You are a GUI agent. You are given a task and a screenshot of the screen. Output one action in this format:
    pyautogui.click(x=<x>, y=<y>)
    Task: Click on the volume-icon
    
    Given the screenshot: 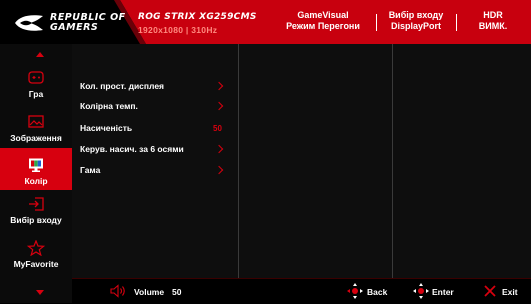 What is the action you would take?
    pyautogui.click(x=117, y=291)
    